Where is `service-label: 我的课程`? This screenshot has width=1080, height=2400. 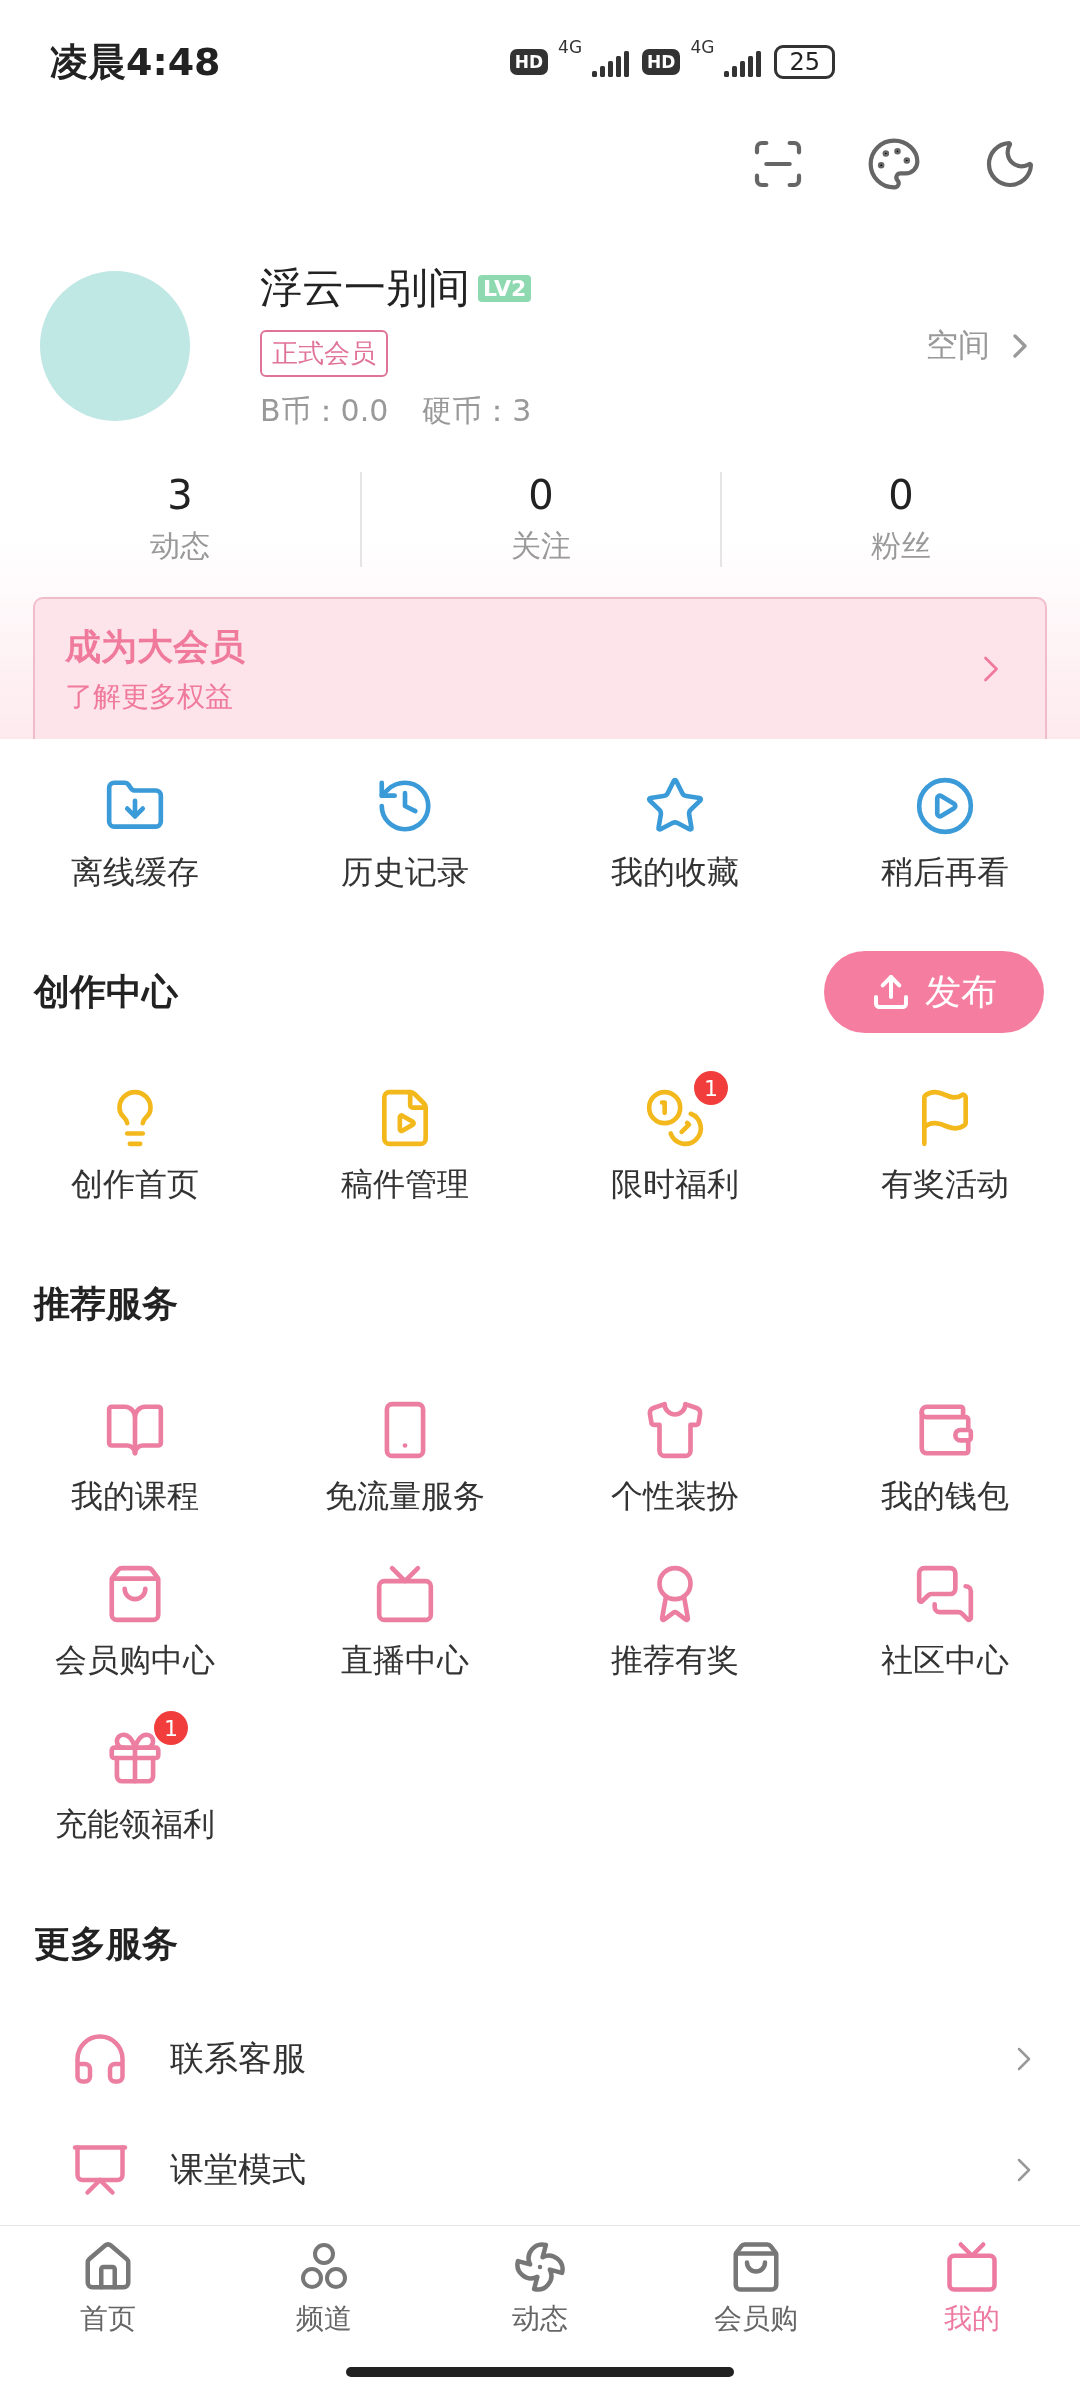
service-label: 我的课程 is located at coordinates (135, 1496).